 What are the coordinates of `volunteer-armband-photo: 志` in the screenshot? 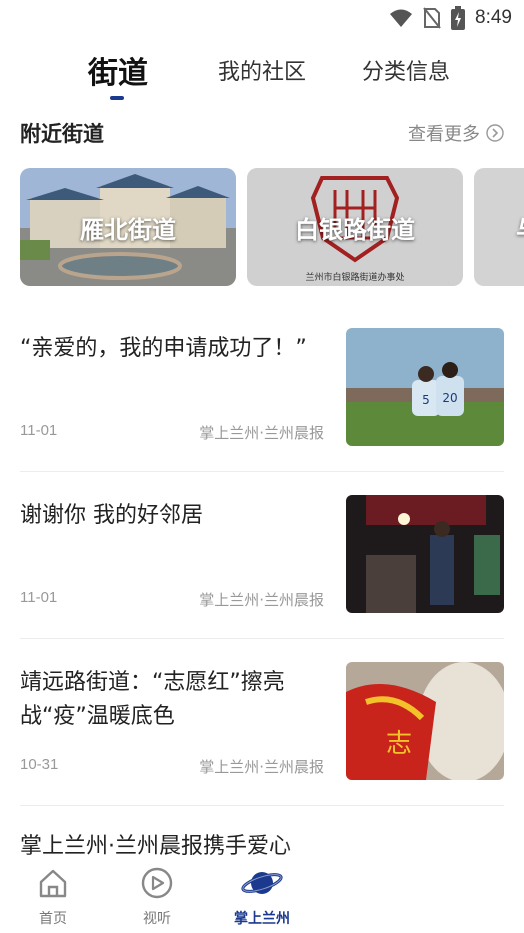 It's located at (425, 721).